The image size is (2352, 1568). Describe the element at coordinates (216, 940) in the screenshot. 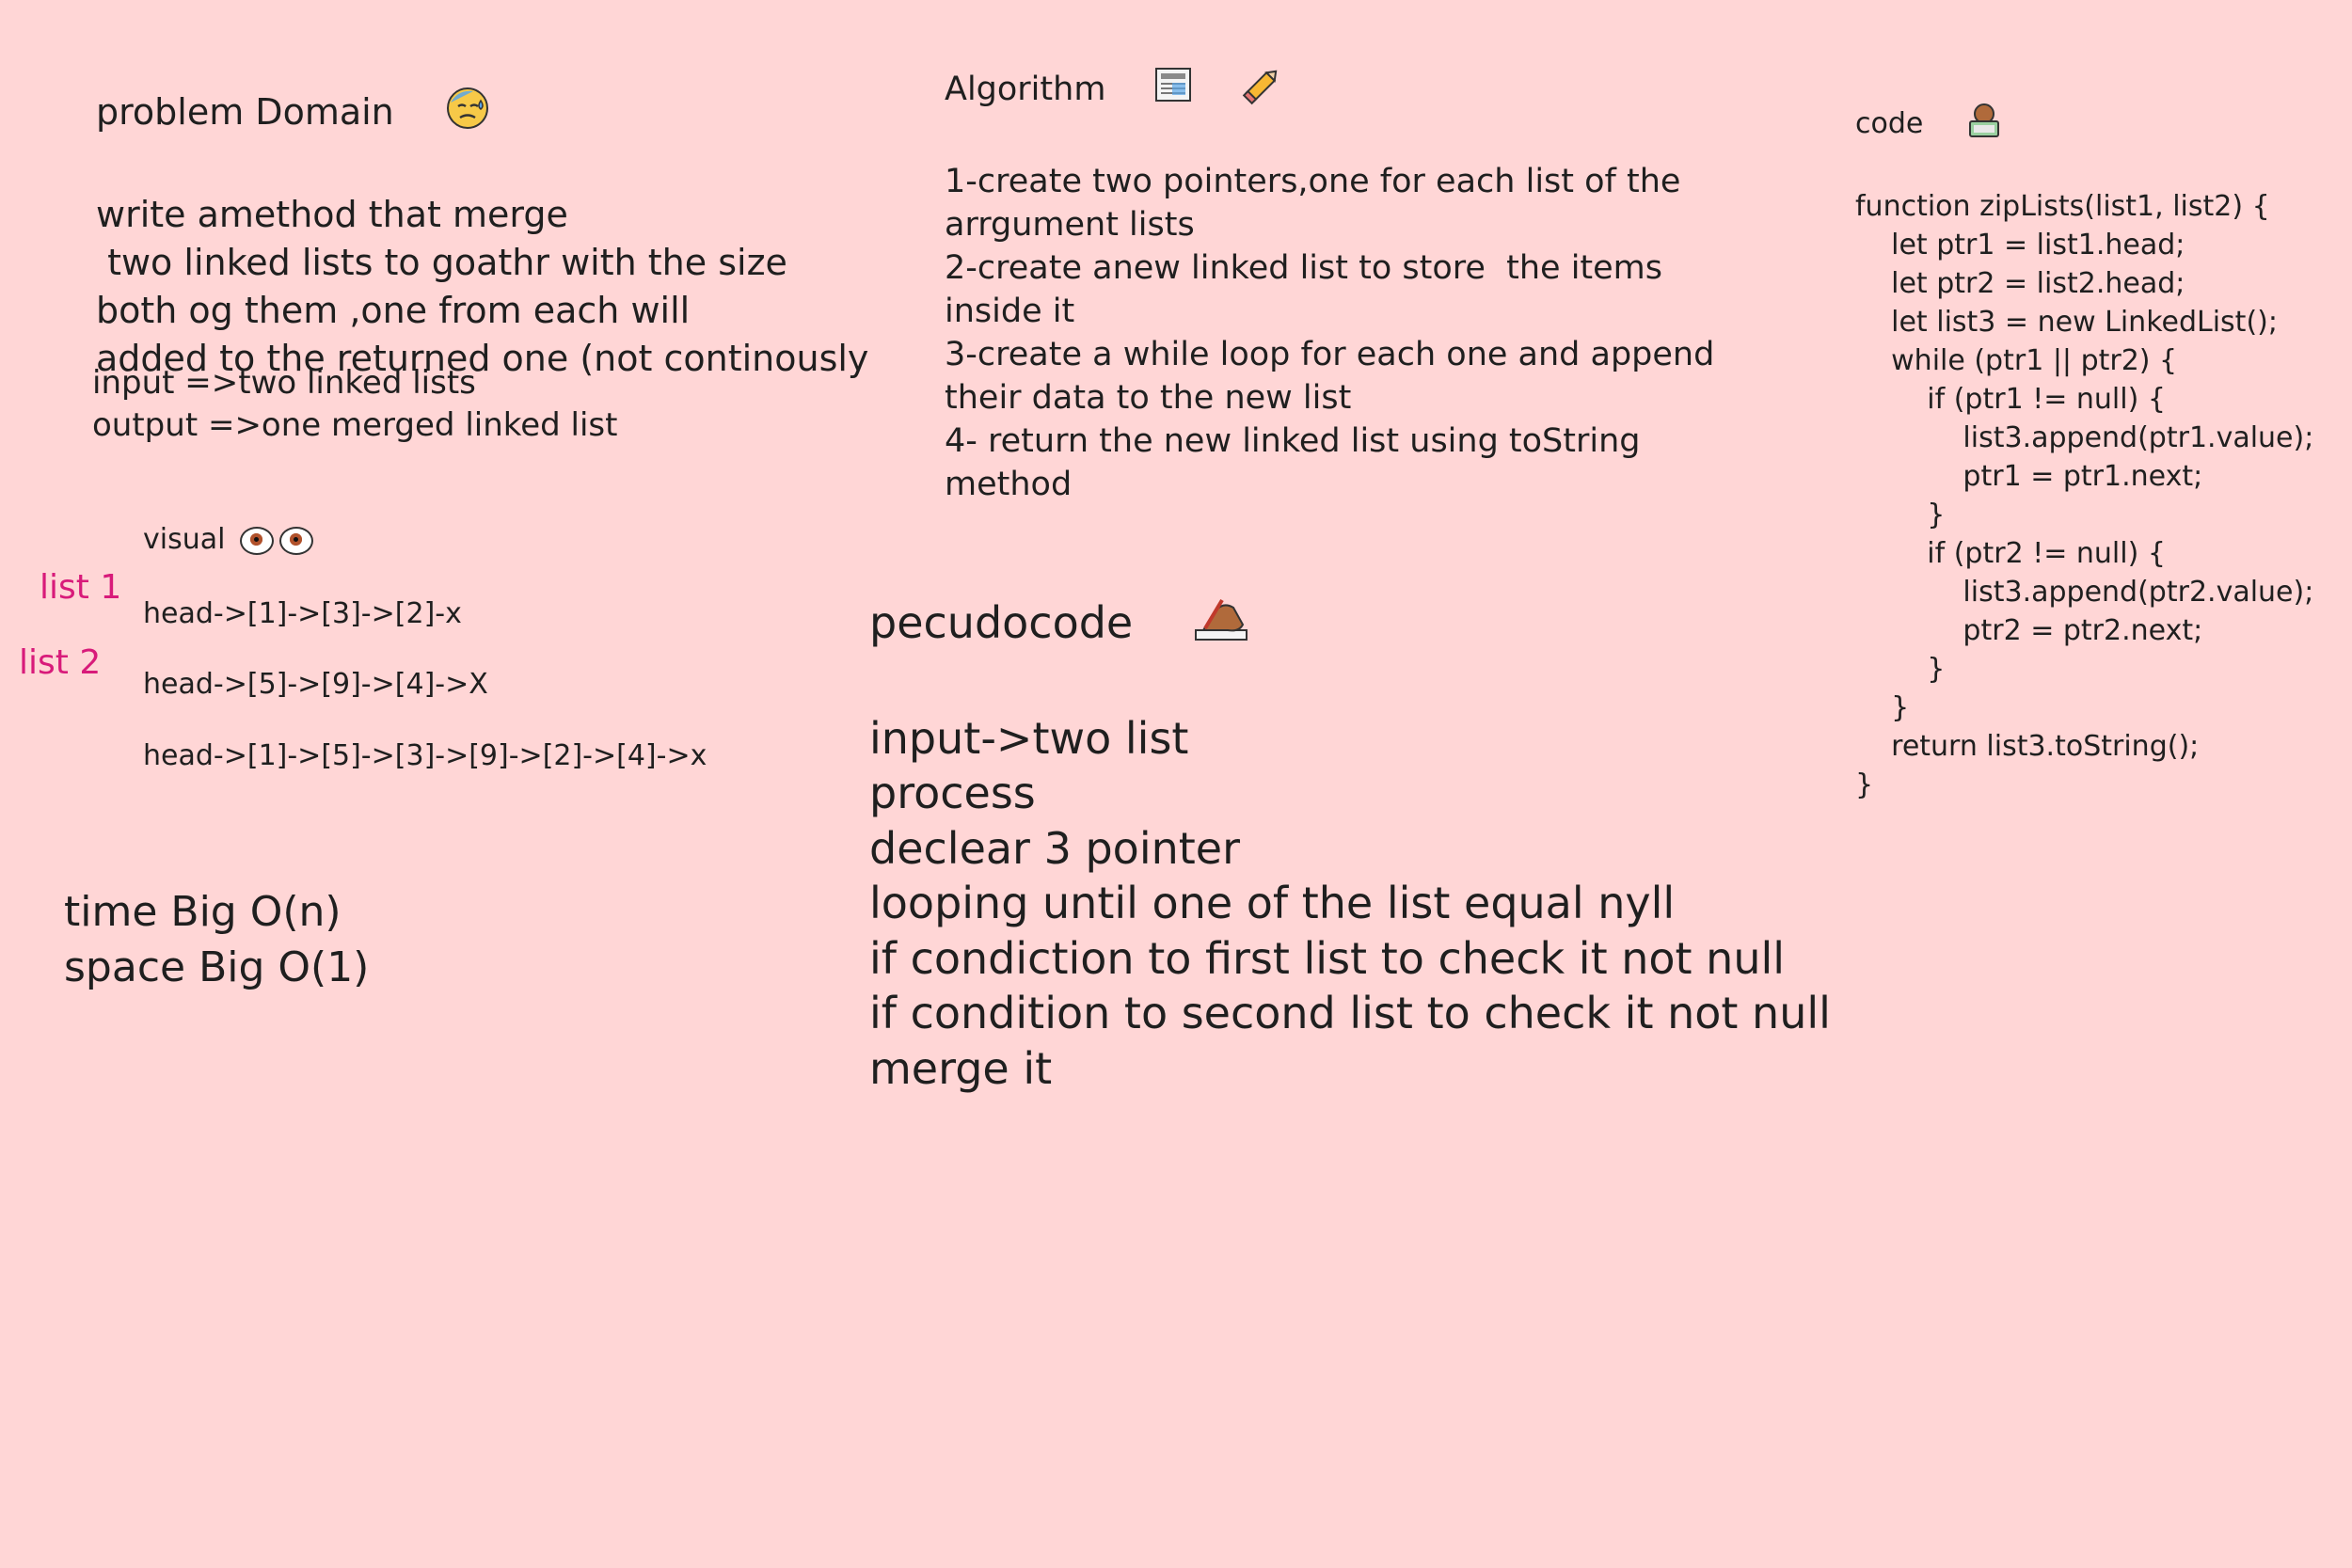

I see `complexity-section: time Big O(n) space Big O(1)` at that location.